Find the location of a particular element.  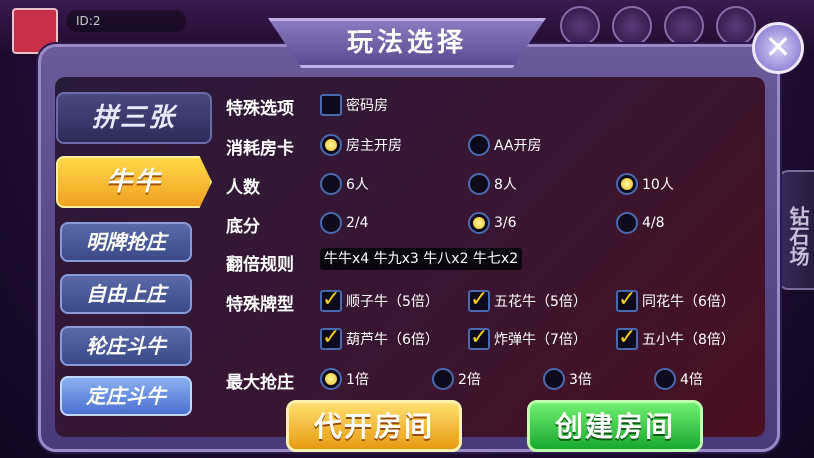

option-wuhua-niu: ✓ 五花牛（5倍） is located at coordinates (527, 300).